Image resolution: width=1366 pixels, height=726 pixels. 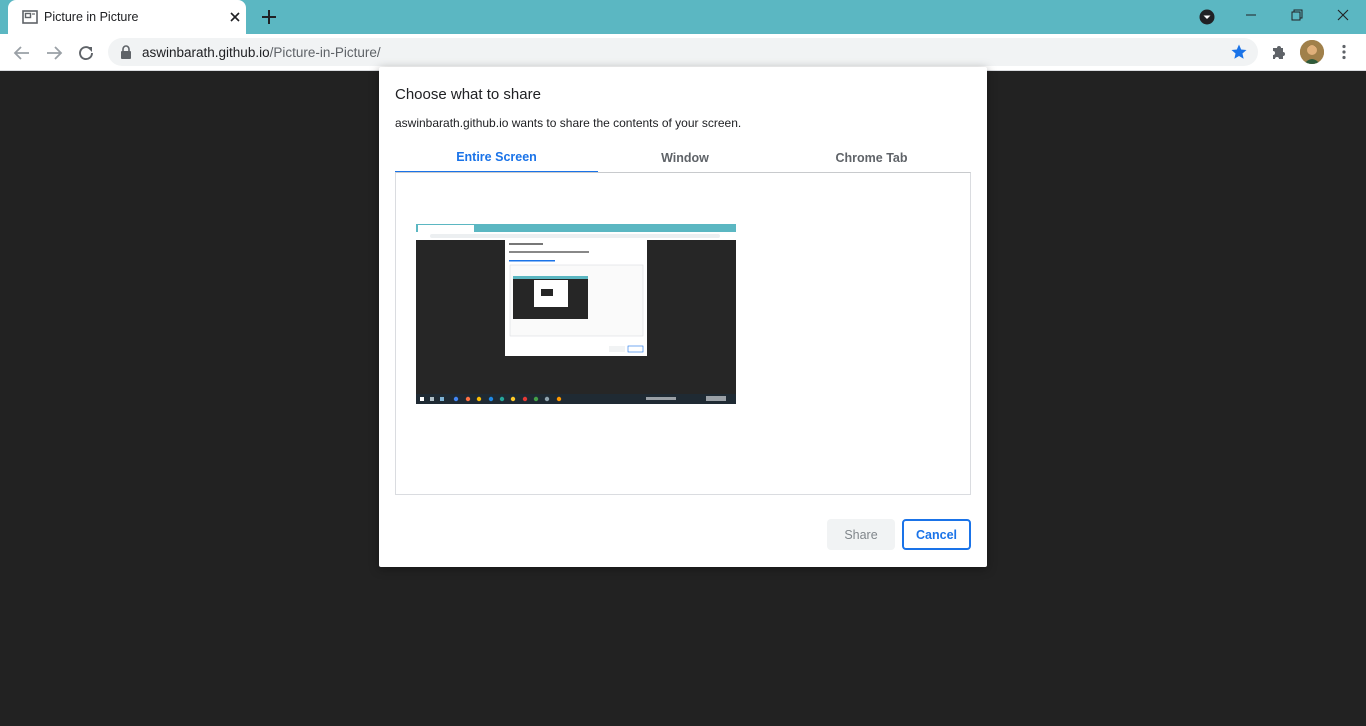 What do you see at coordinates (30, 17) in the screenshot?
I see `picture-in-picture-icon` at bounding box center [30, 17].